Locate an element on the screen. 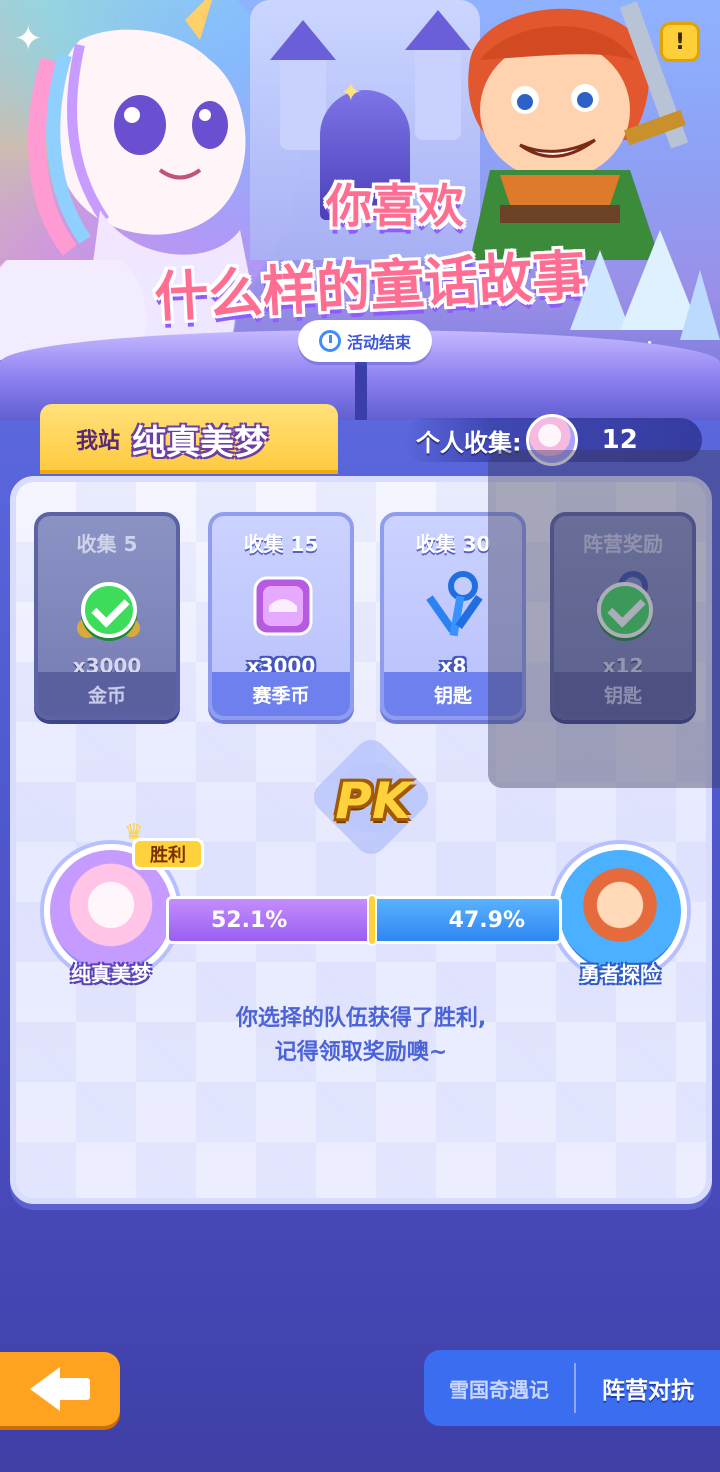 The width and height of the screenshot is (720, 1472). banner-title-line1: 你喜欢 is located at coordinates (395, 206).